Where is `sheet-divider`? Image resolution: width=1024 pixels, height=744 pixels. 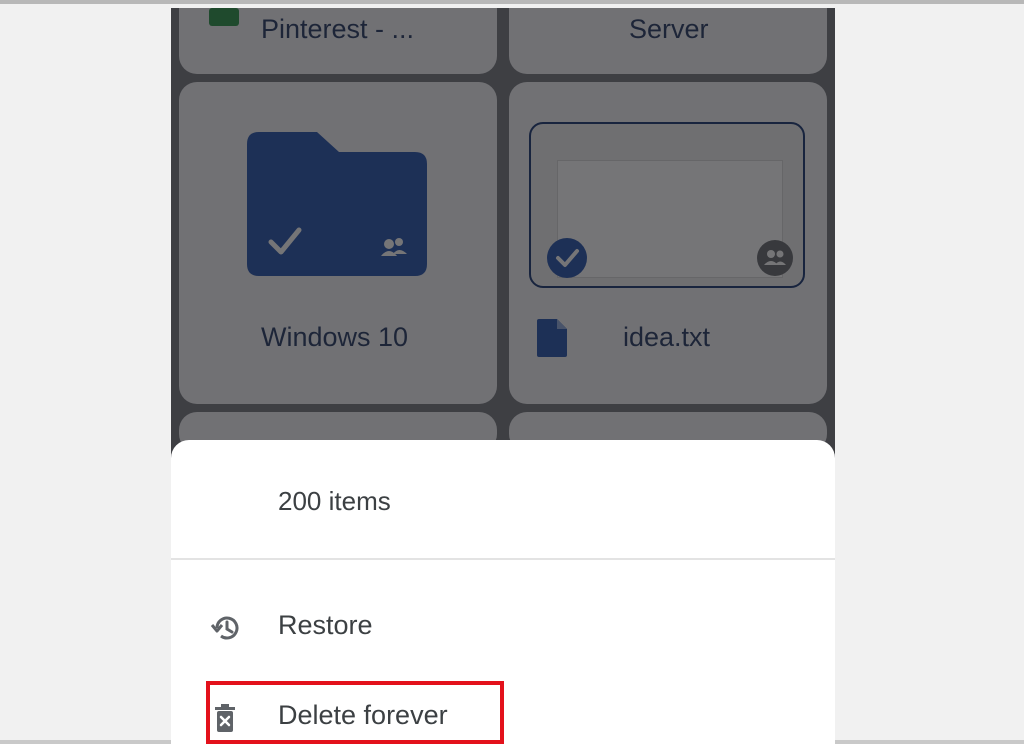 sheet-divider is located at coordinates (503, 559).